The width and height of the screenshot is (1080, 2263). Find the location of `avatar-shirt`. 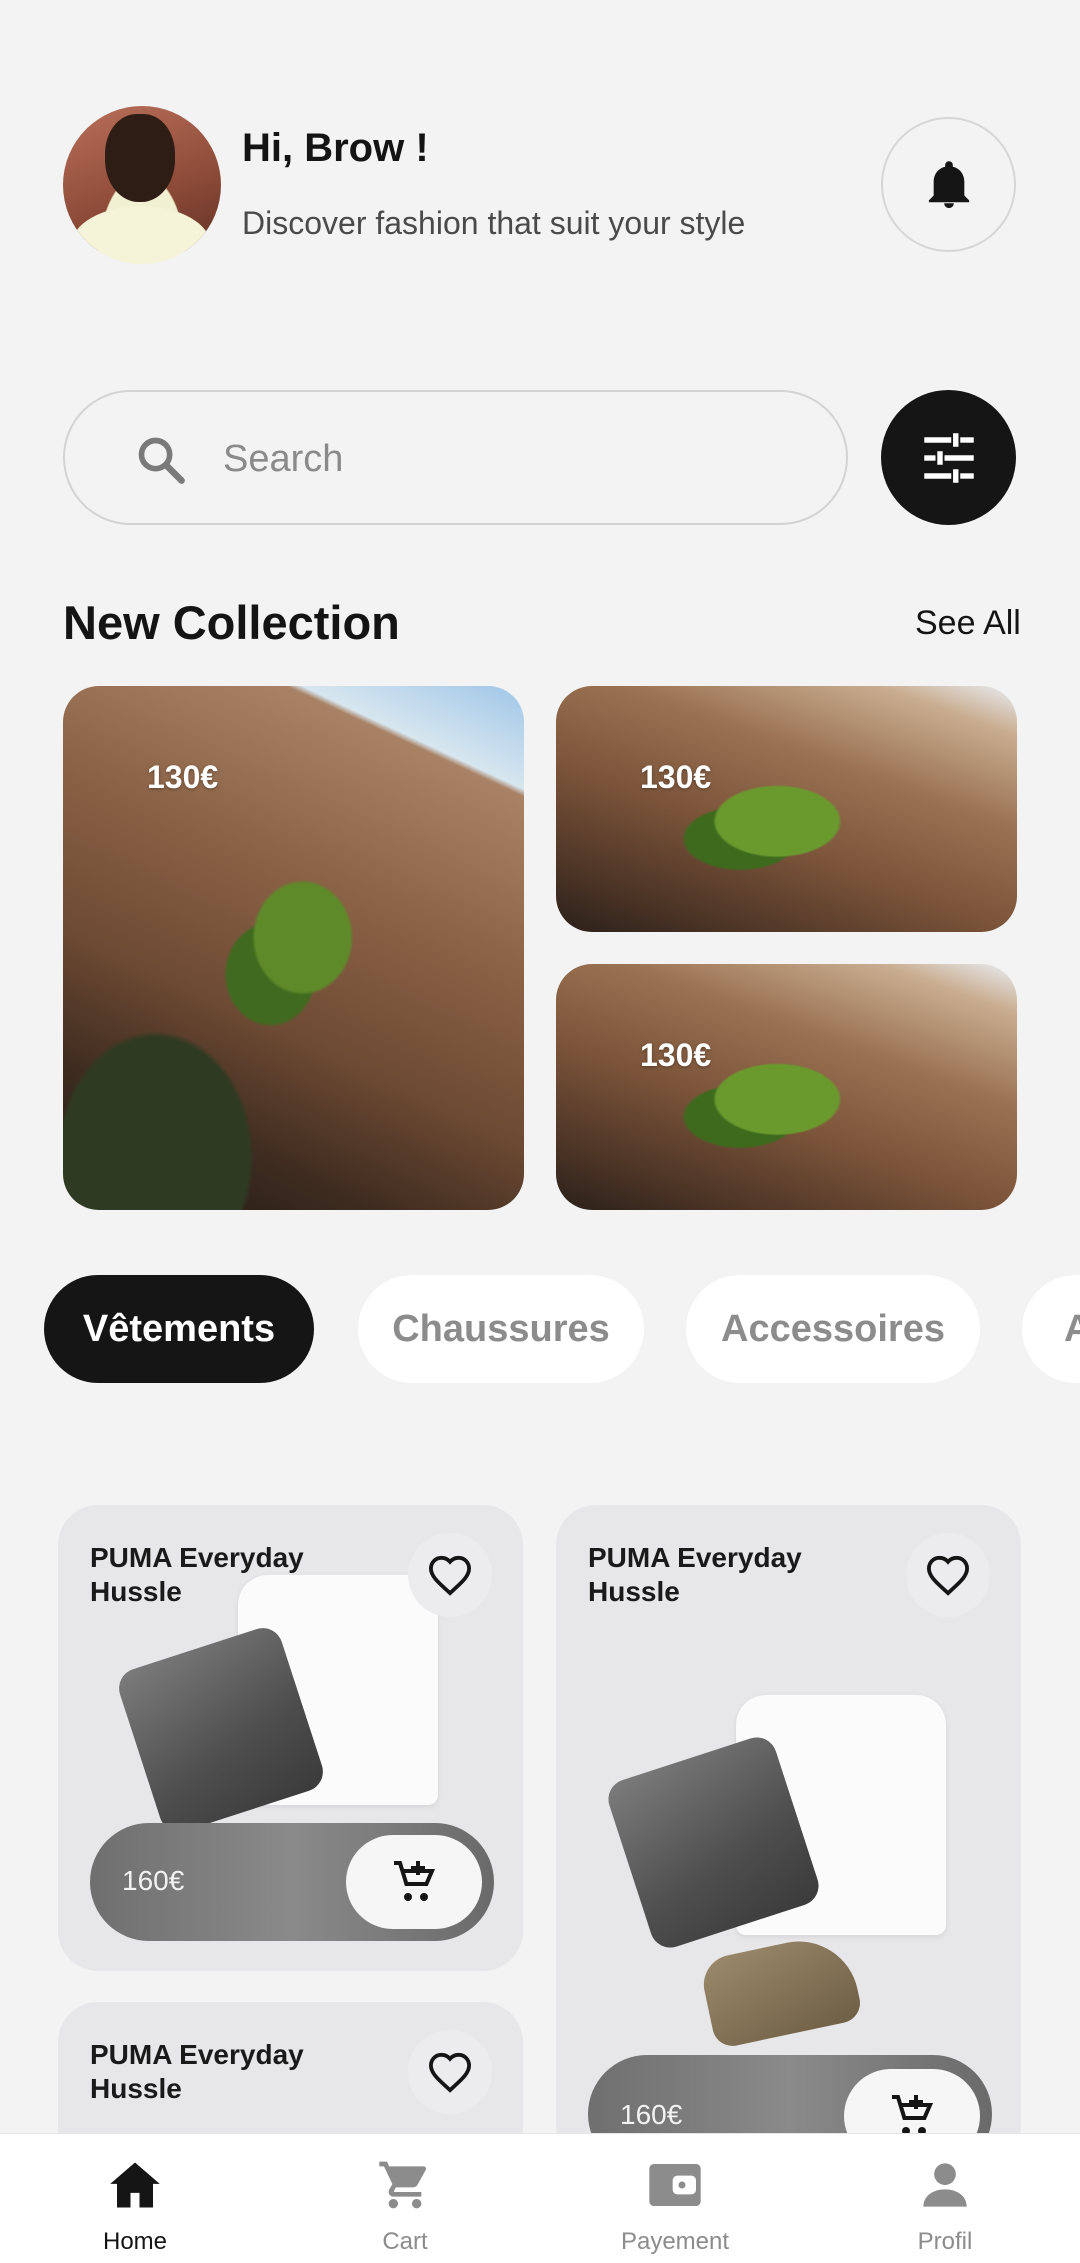

avatar-shirt is located at coordinates (141, 235).